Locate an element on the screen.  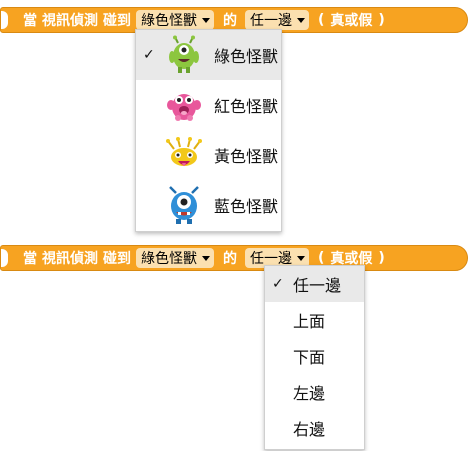
side-dropdown-menu: ✓ 任一邊 上面 下面 左邊 右邊 is located at coordinates (314, 357).